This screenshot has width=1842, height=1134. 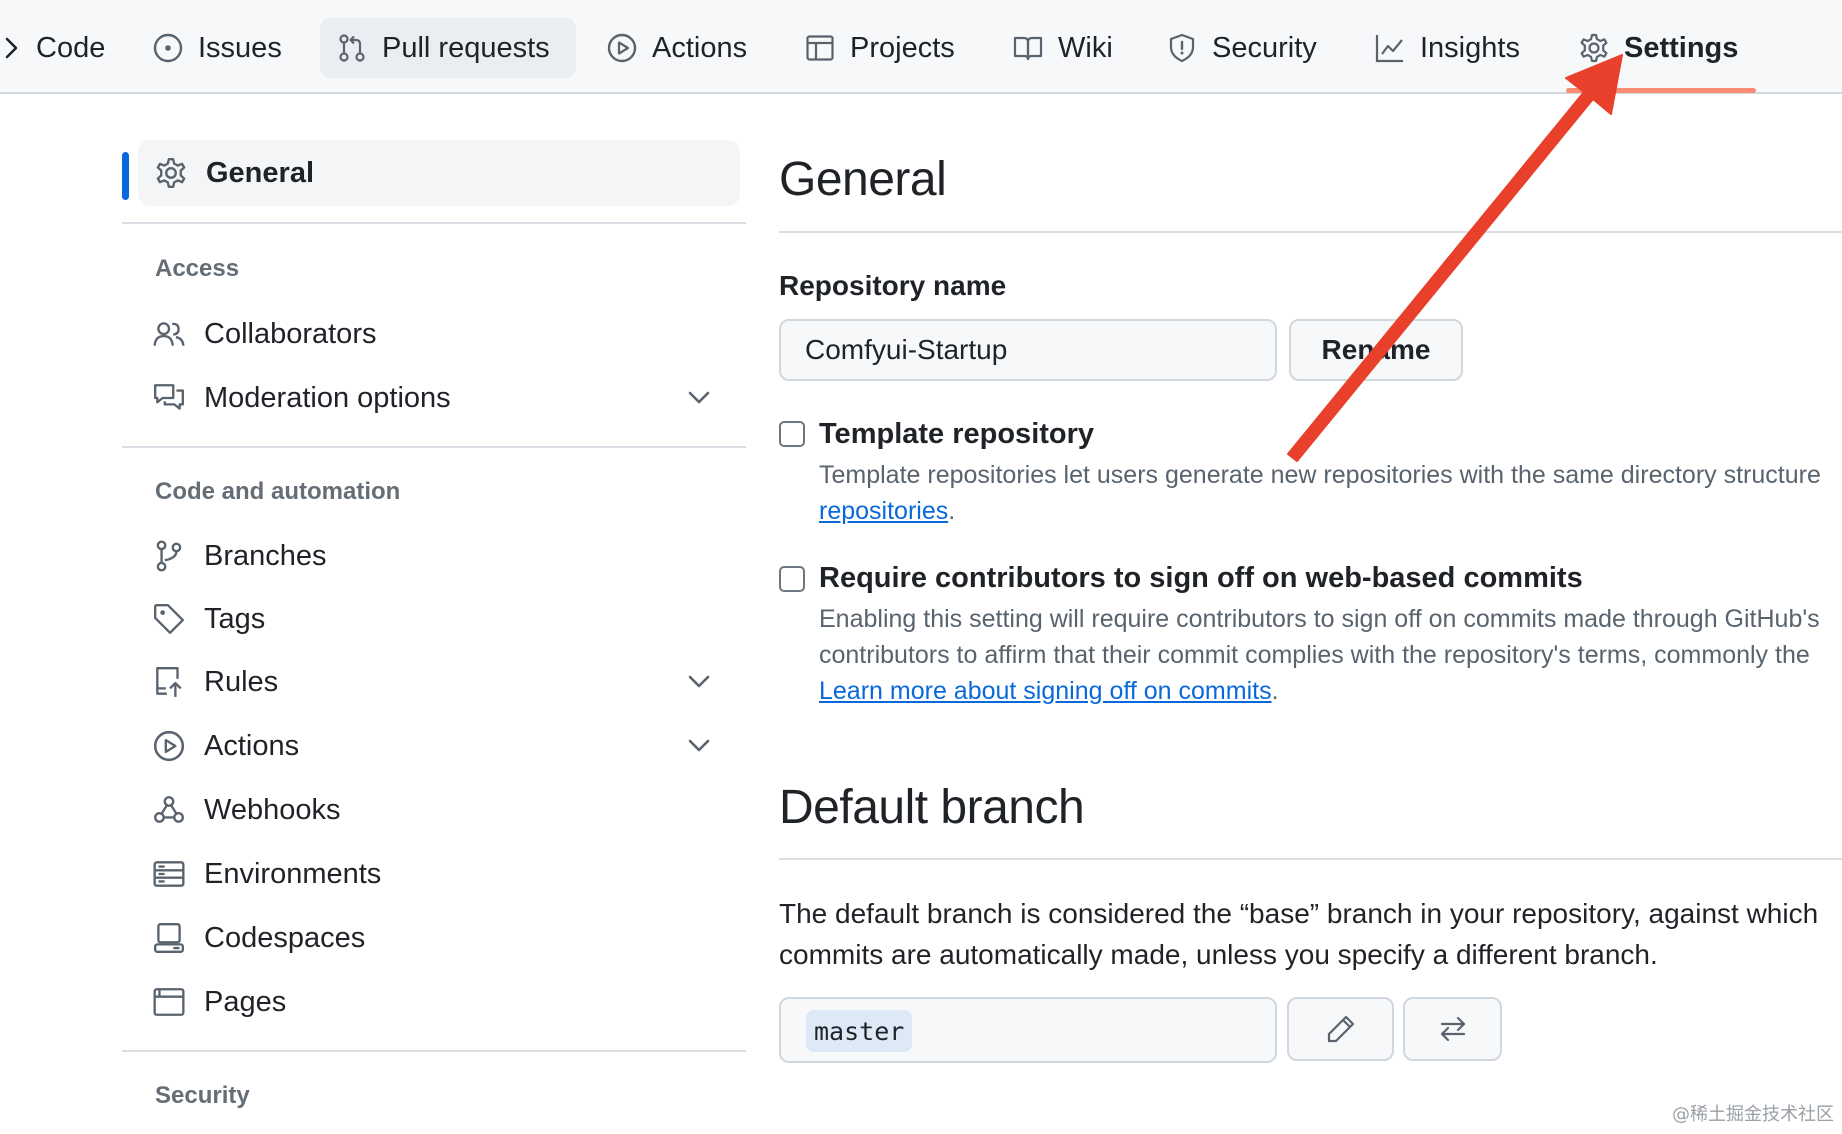 I want to click on repo-push-icon, so click(x=169, y=682).